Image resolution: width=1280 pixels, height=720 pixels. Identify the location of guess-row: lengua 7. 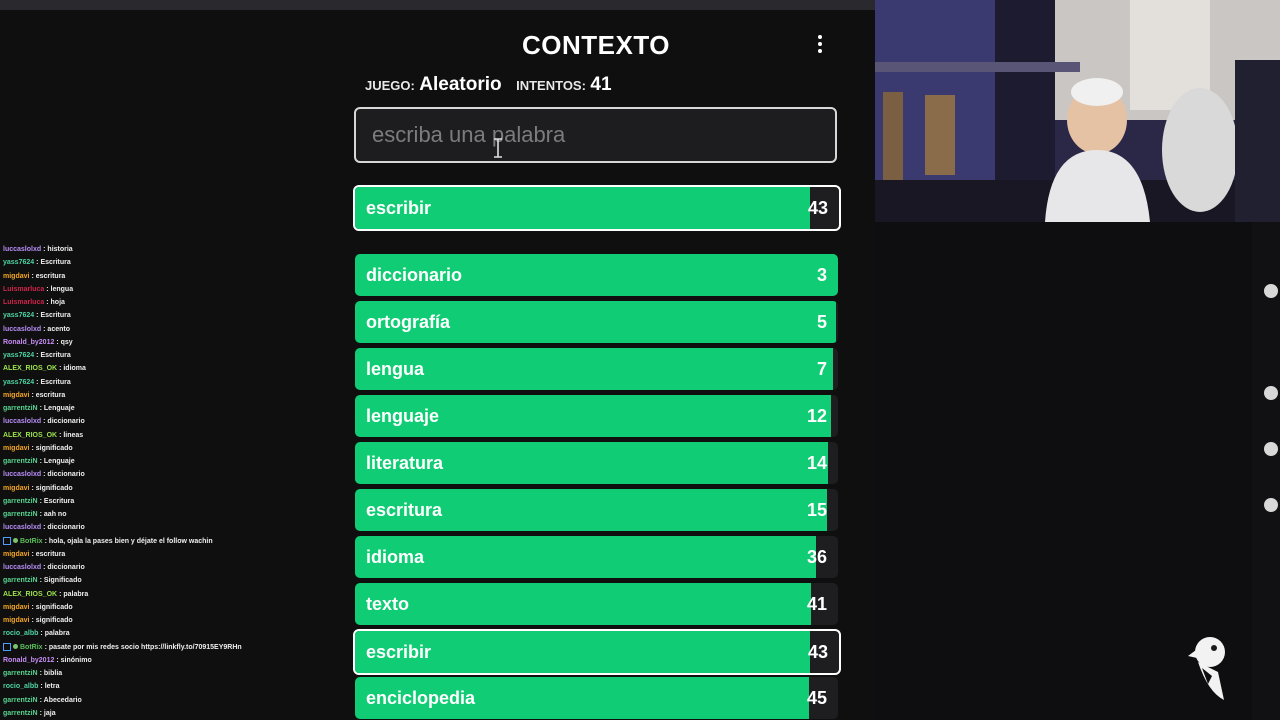
(596, 369).